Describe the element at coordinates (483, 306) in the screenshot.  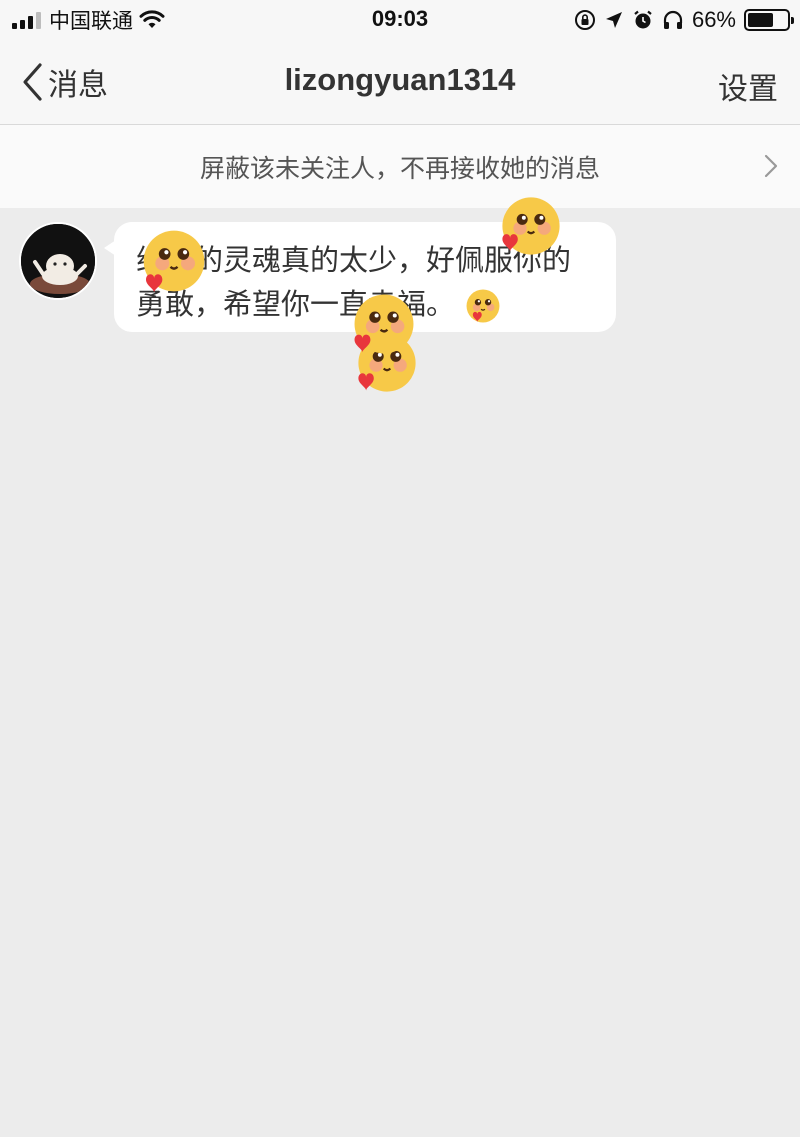
I see `blush-heart-emoji-icon` at that location.